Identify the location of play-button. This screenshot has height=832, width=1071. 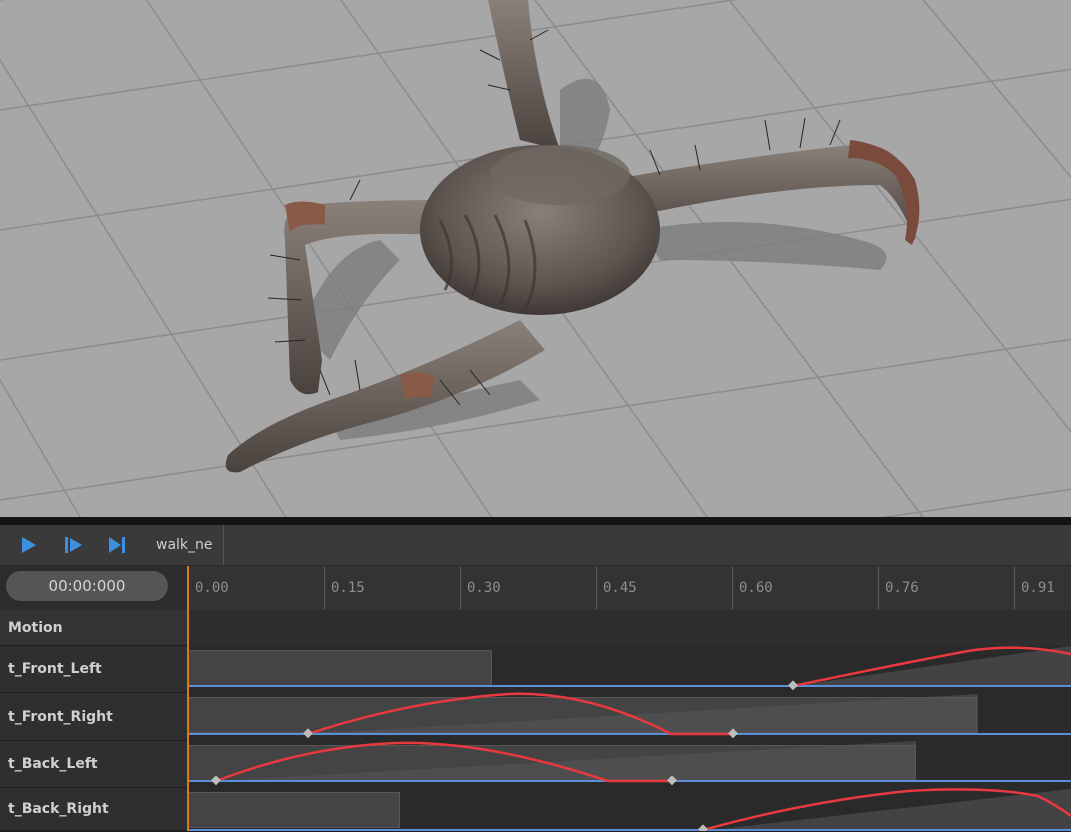
(29, 545).